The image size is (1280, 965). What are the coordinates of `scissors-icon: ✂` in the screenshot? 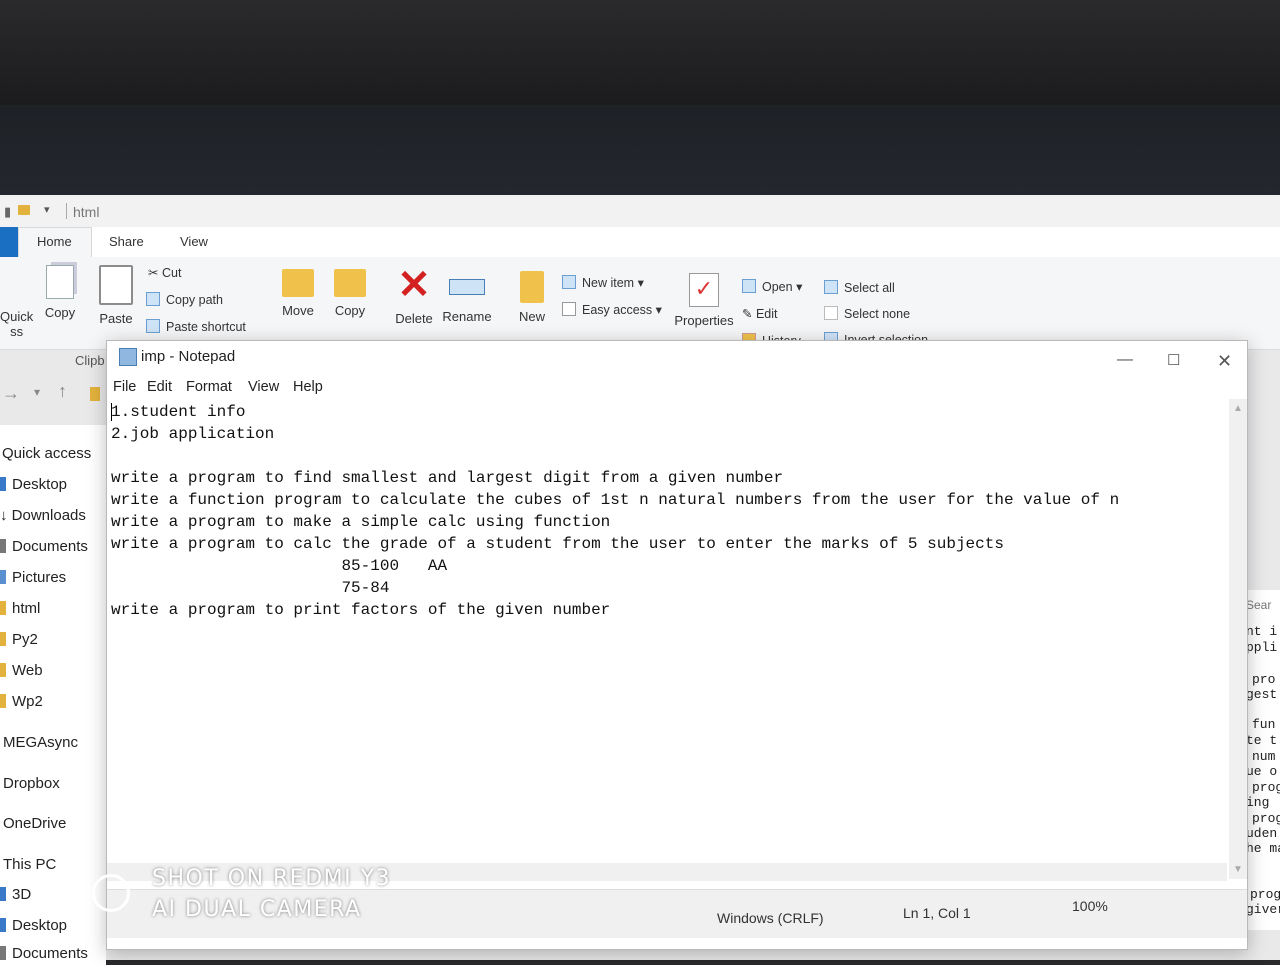 It's located at (153, 273).